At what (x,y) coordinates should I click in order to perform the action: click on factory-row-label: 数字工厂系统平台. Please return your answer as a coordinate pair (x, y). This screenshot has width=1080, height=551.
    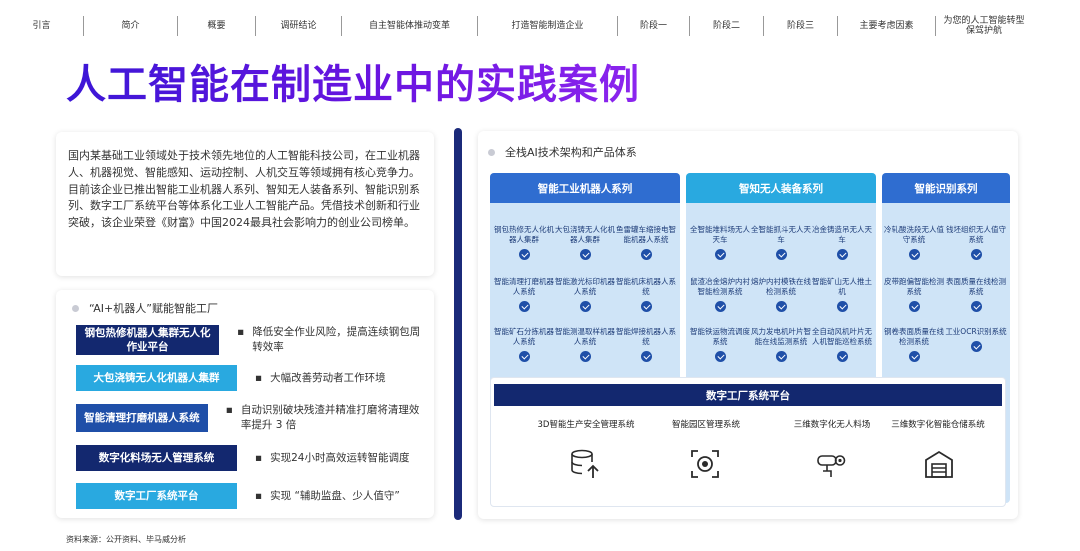
    Looking at the image, I should click on (156, 496).